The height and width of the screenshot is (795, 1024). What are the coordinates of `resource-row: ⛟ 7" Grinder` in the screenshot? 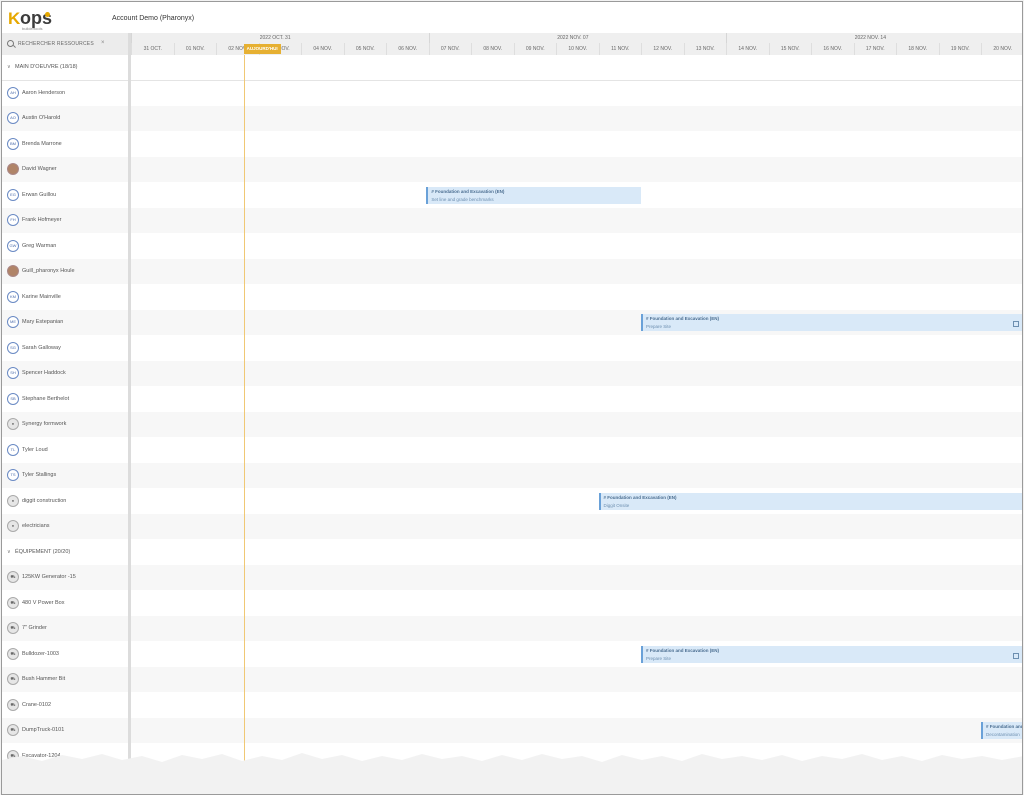 It's located at (65, 628).